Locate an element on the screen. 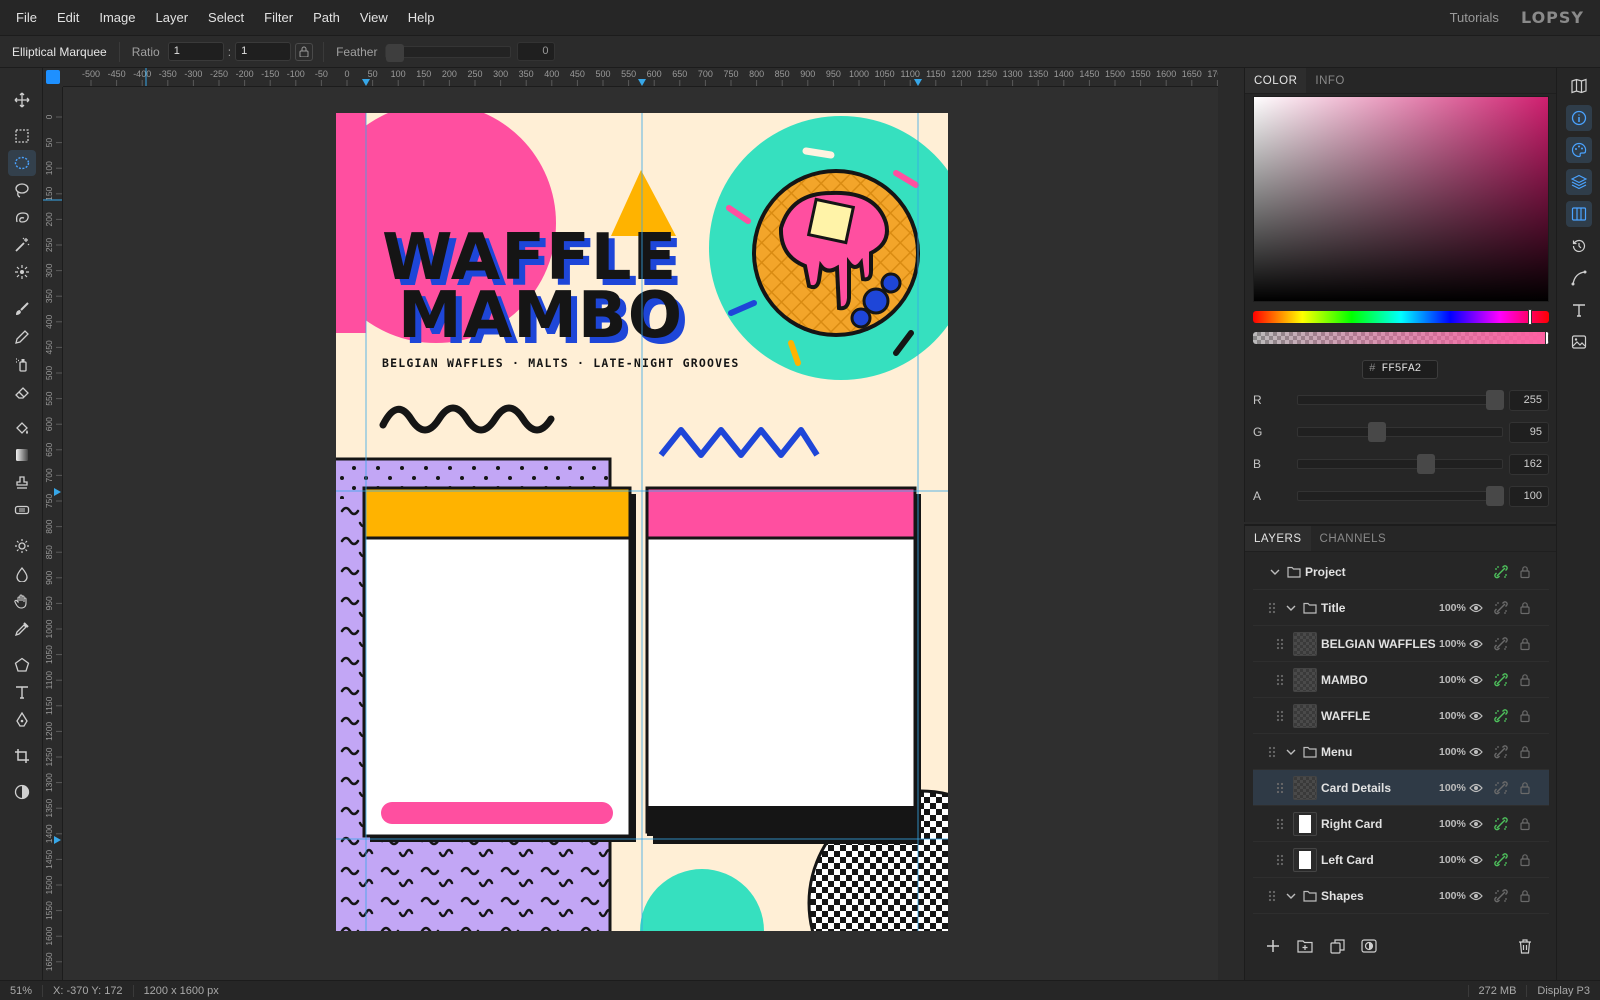 This screenshot has width=1600, height=1000. brush-button is located at coordinates (22, 309).